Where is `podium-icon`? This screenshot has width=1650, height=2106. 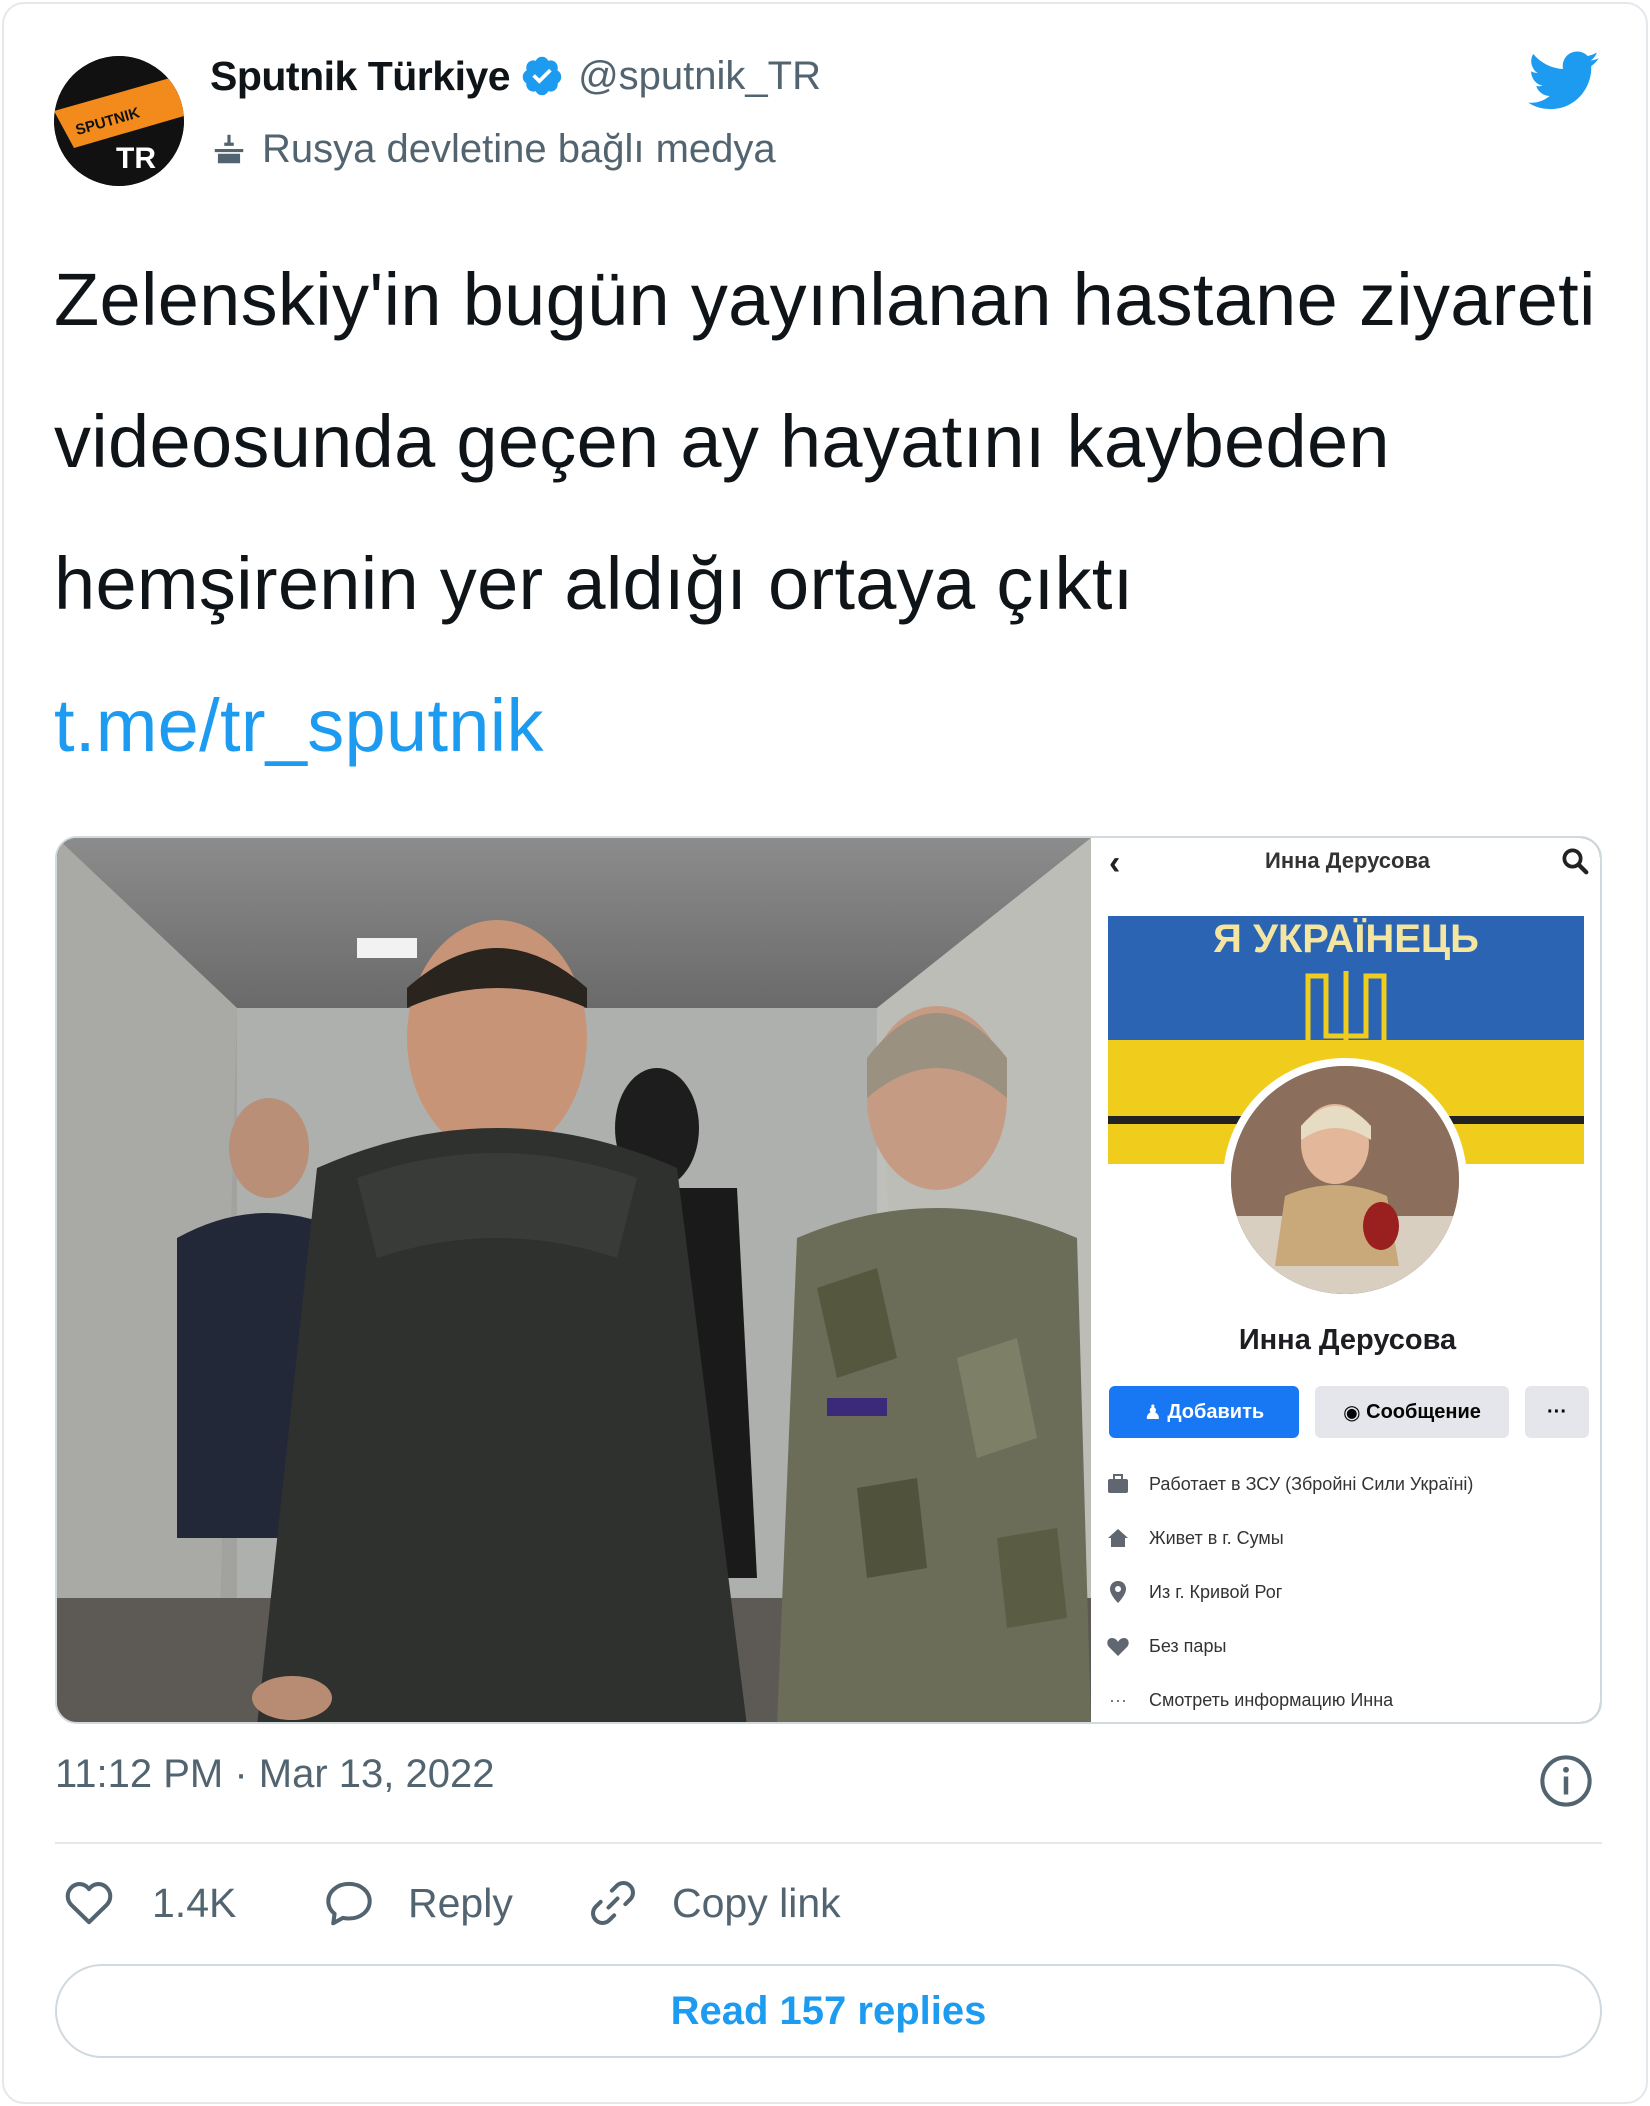
podium-icon is located at coordinates (229, 149).